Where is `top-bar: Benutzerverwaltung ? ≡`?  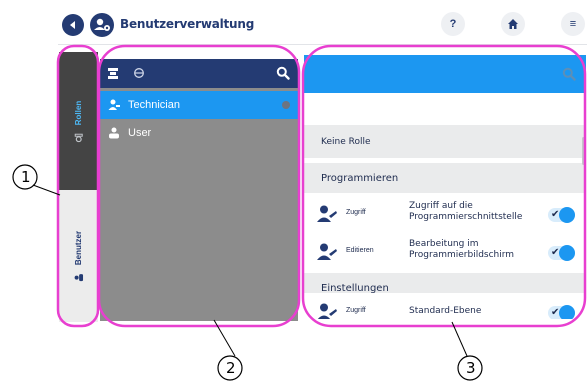
top-bar: Benutzerverwaltung ? ≡ is located at coordinates (322, 25).